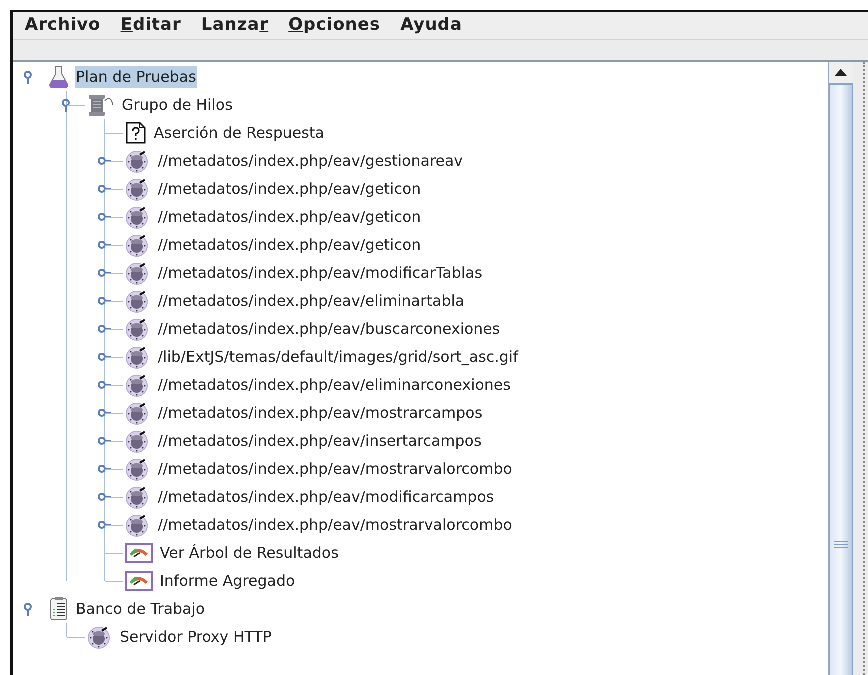  Describe the element at coordinates (239, 133) in the screenshot. I see `tree-node: Aserción de Respuesta` at that location.